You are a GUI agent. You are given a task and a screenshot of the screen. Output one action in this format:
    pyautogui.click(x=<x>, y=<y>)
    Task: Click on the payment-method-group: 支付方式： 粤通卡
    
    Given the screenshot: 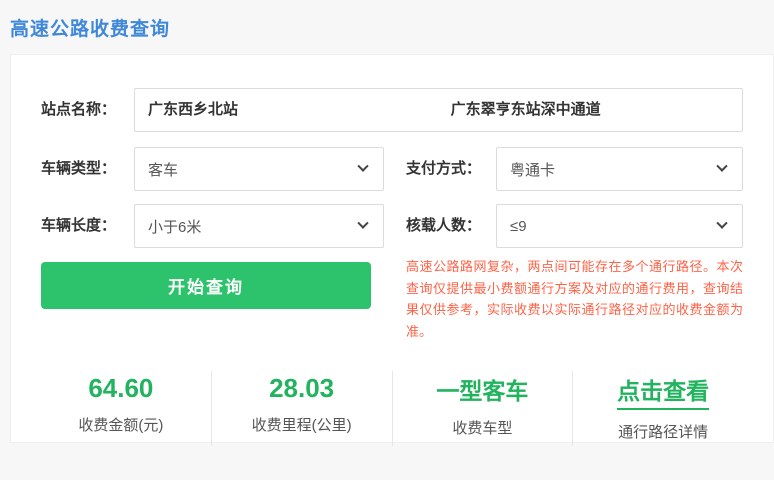 What is the action you would take?
    pyautogui.click(x=574, y=169)
    